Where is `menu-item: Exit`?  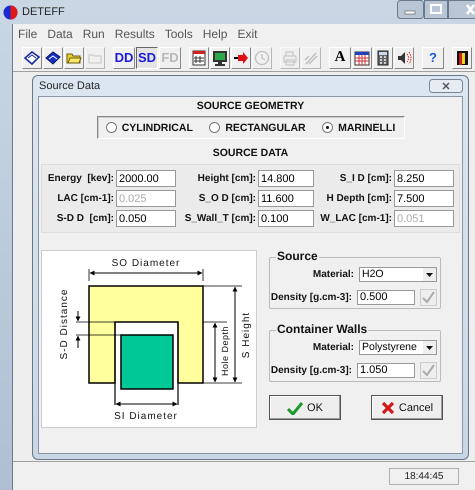
menu-item: Exit is located at coordinates (247, 34).